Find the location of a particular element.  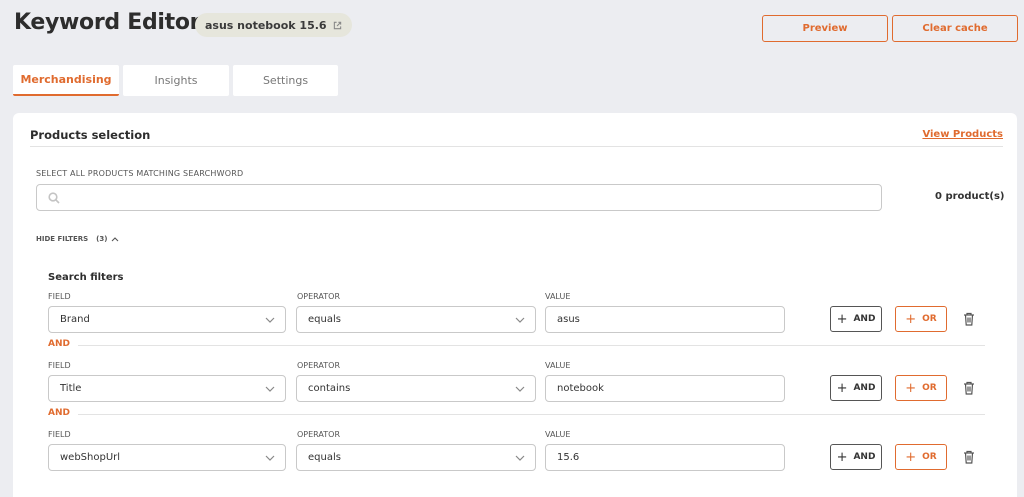

hide-filters-label: HIDE FILTERS is located at coordinates (62, 239).